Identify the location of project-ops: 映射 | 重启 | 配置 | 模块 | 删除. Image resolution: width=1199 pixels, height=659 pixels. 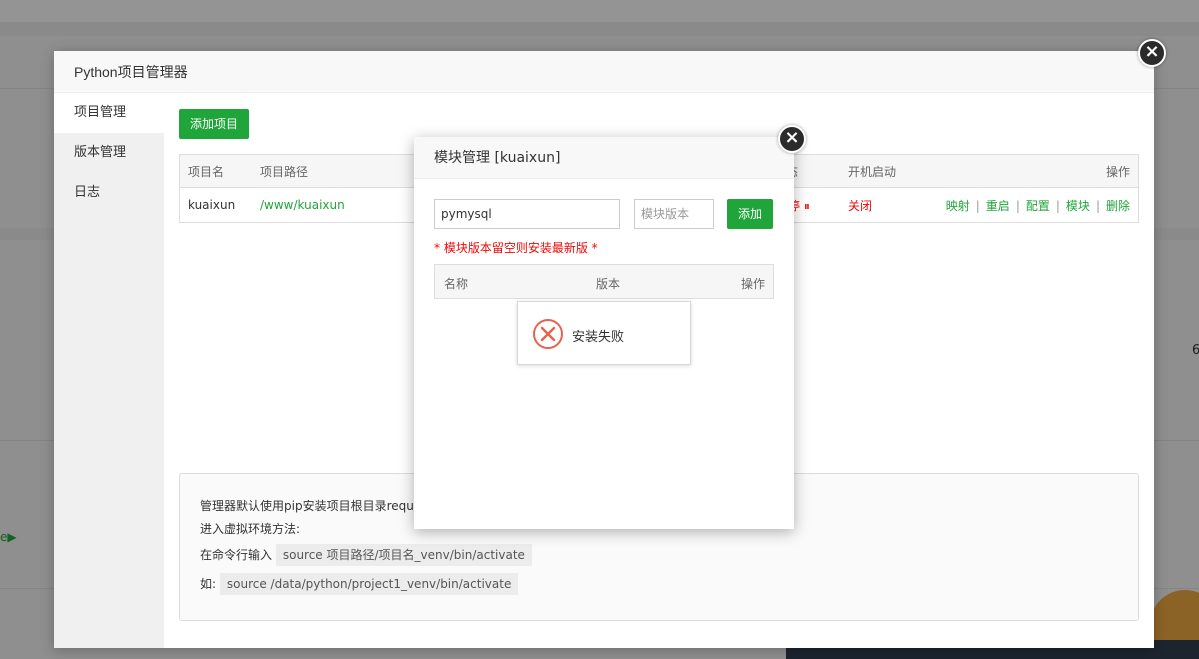
(1038, 205).